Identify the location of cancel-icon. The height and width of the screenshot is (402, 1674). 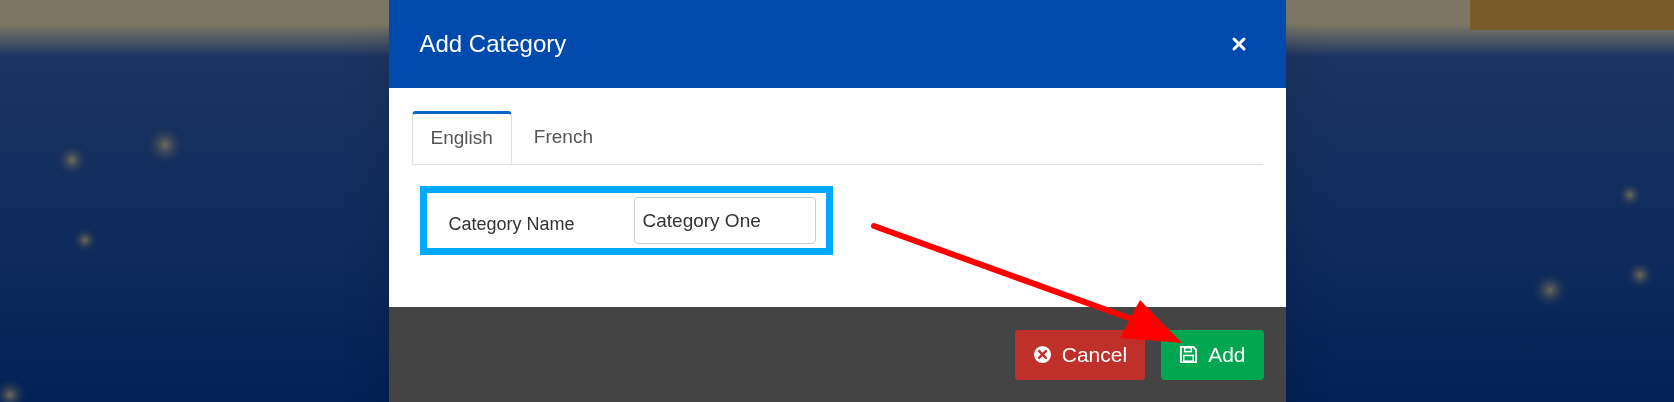
(1042, 354).